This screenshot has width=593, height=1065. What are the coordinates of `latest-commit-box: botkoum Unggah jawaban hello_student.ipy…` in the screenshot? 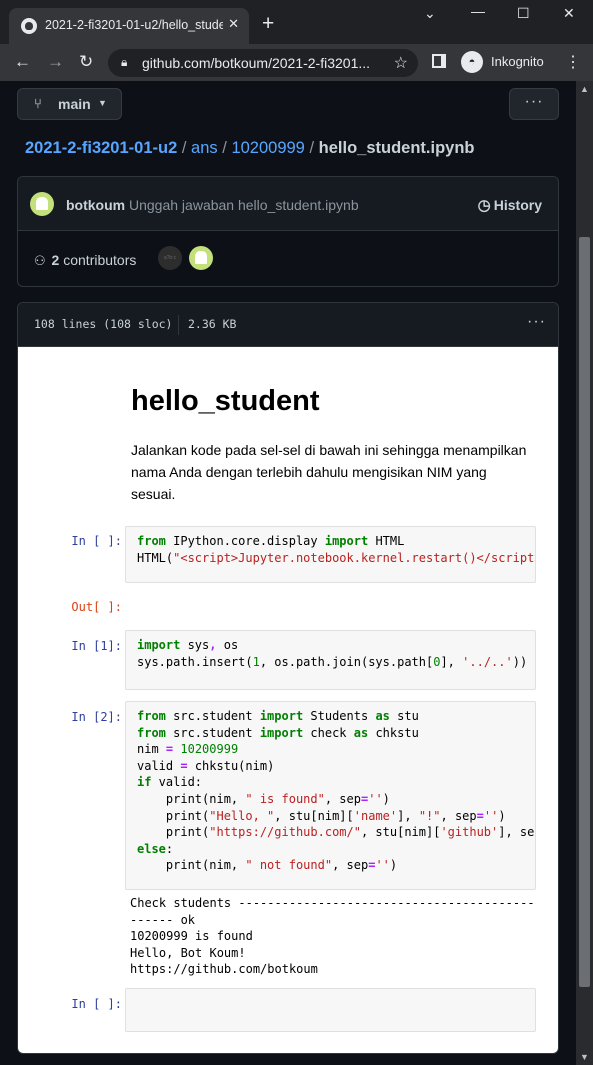 It's located at (288, 231).